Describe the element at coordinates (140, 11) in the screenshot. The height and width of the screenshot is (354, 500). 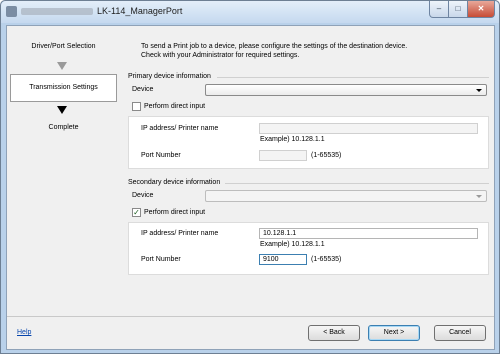
I see `window-title: LK-114_ManagerPort` at that location.